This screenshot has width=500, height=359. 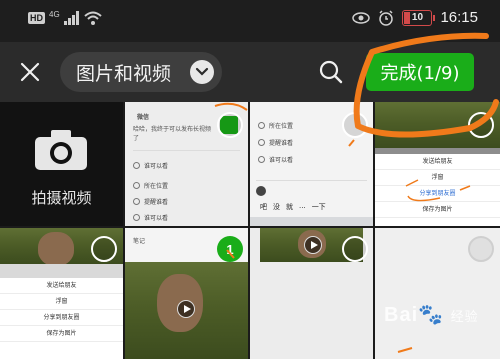 I want to click on status-left: HD 4G, so click(x=65, y=17).